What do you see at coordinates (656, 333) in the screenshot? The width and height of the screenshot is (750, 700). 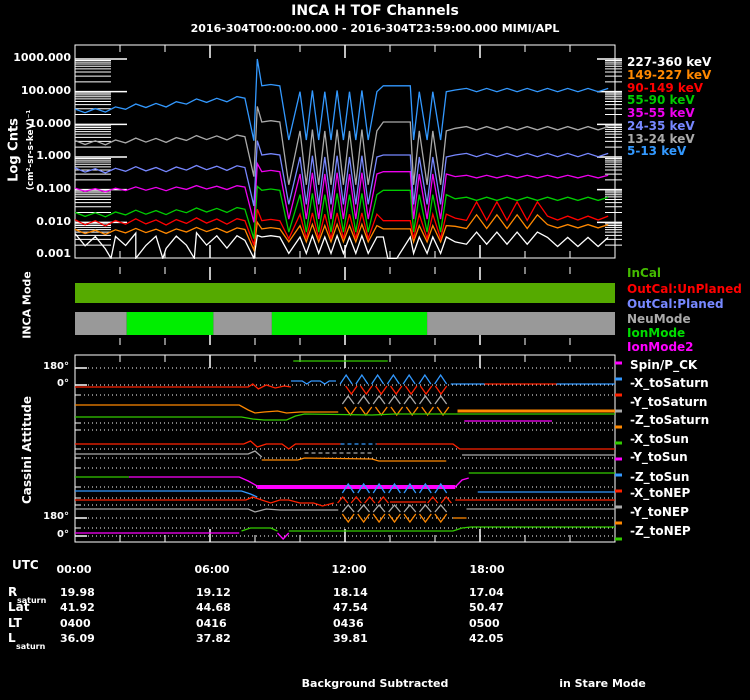 I see `legend-mode-ionmode: IonMode` at bounding box center [656, 333].